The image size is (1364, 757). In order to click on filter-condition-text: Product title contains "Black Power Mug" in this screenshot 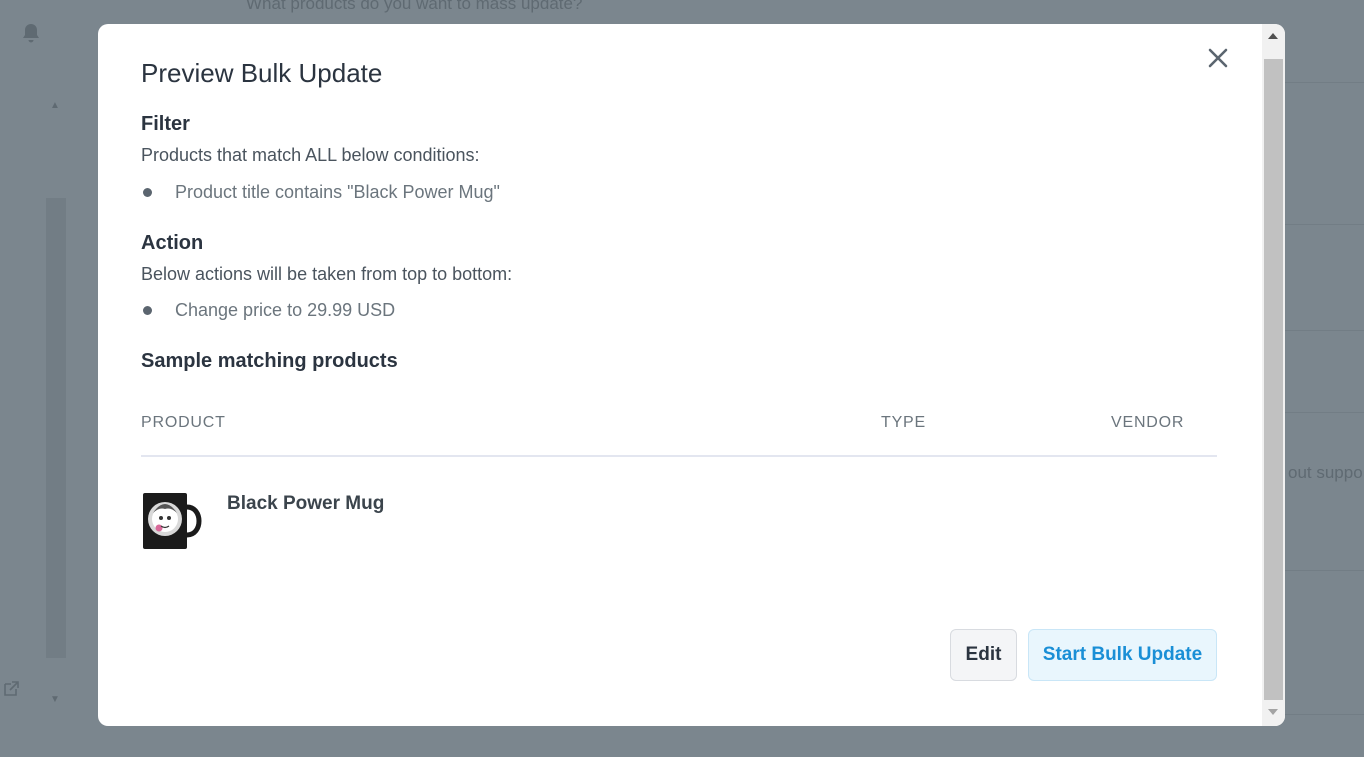, I will do `click(337, 192)`.